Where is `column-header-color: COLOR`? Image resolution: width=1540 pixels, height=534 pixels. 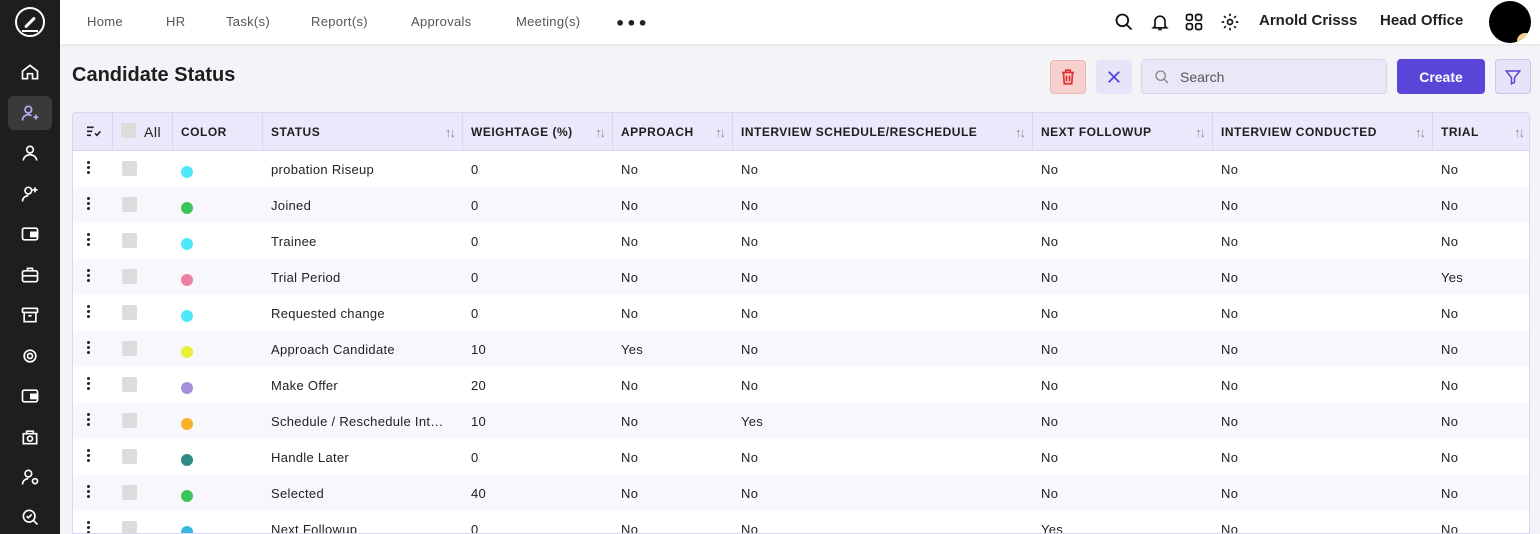
column-header-color: COLOR is located at coordinates (218, 132).